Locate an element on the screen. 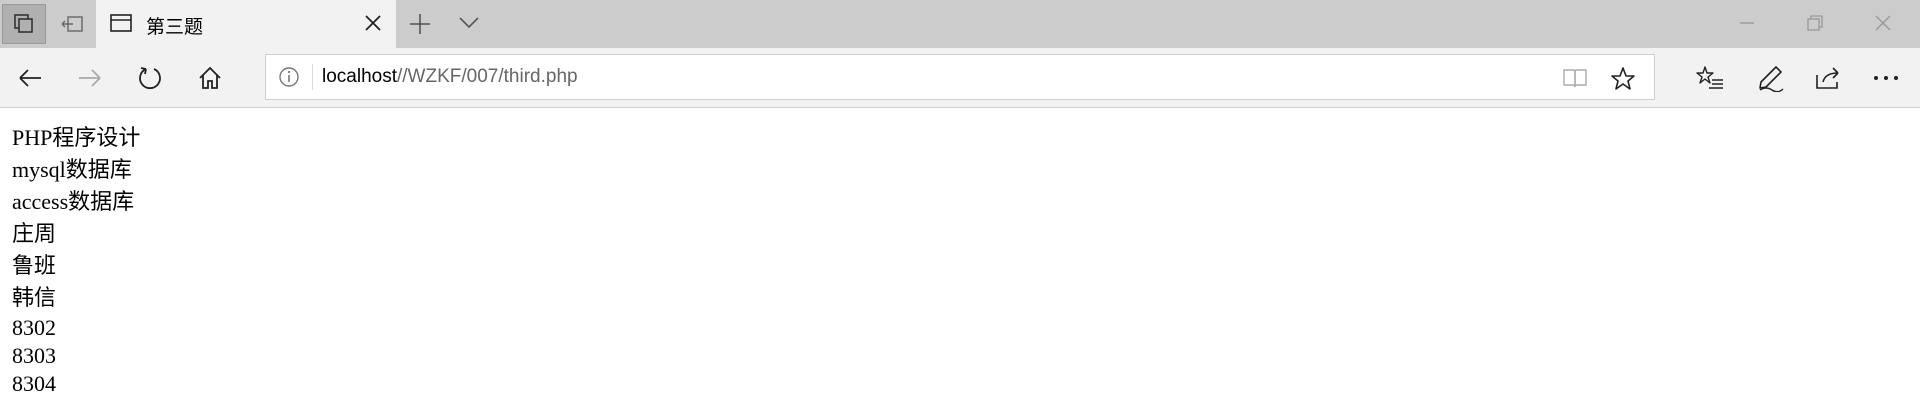 This screenshot has width=1920, height=416. content-line-name: 庄周 is located at coordinates (34, 233).